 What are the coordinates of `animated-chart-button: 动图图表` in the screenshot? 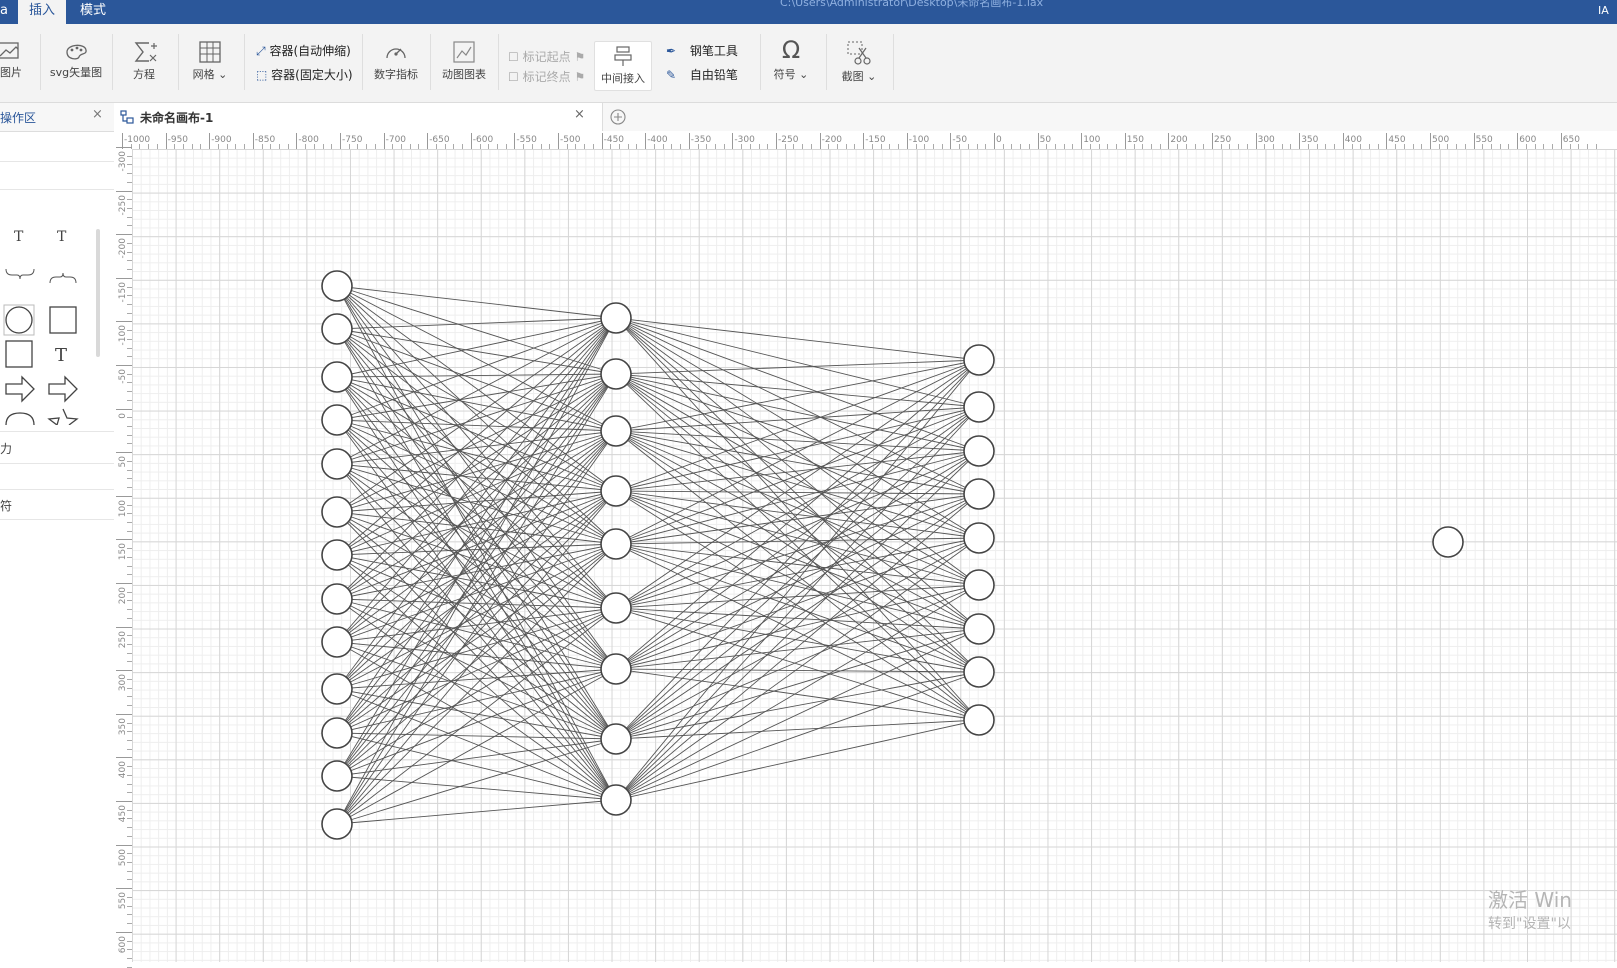 It's located at (464, 61).